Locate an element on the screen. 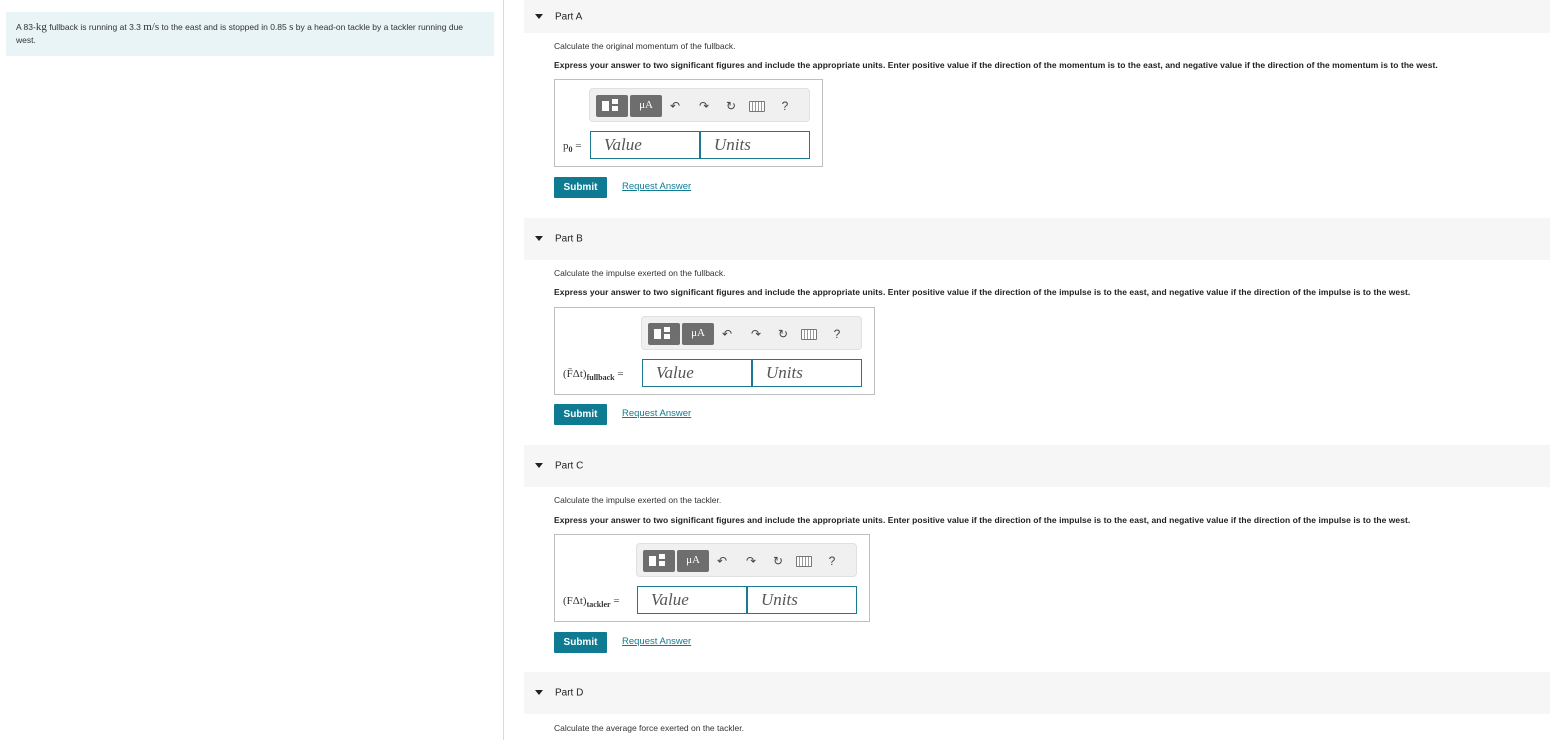 The image size is (1550, 740). variable-label: (F̄Δt)fullback = is located at coordinates (593, 375).